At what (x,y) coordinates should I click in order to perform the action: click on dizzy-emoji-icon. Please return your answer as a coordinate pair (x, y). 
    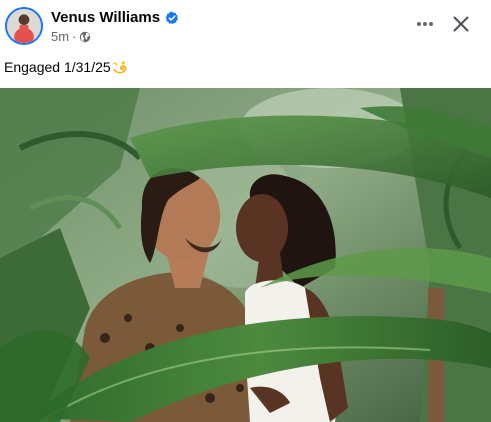
    Looking at the image, I should click on (120, 67).